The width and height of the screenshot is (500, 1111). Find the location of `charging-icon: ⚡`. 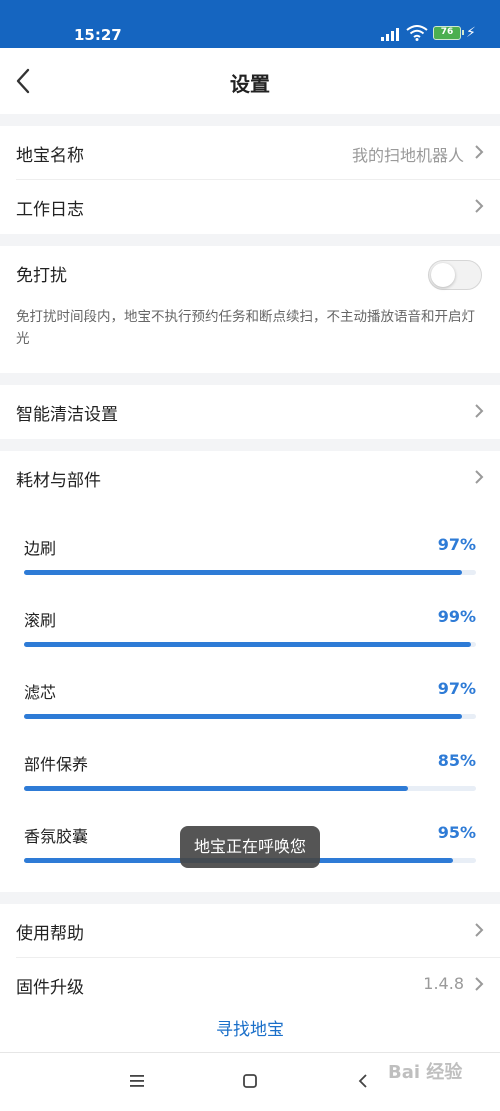

charging-icon: ⚡ is located at coordinates (471, 33).